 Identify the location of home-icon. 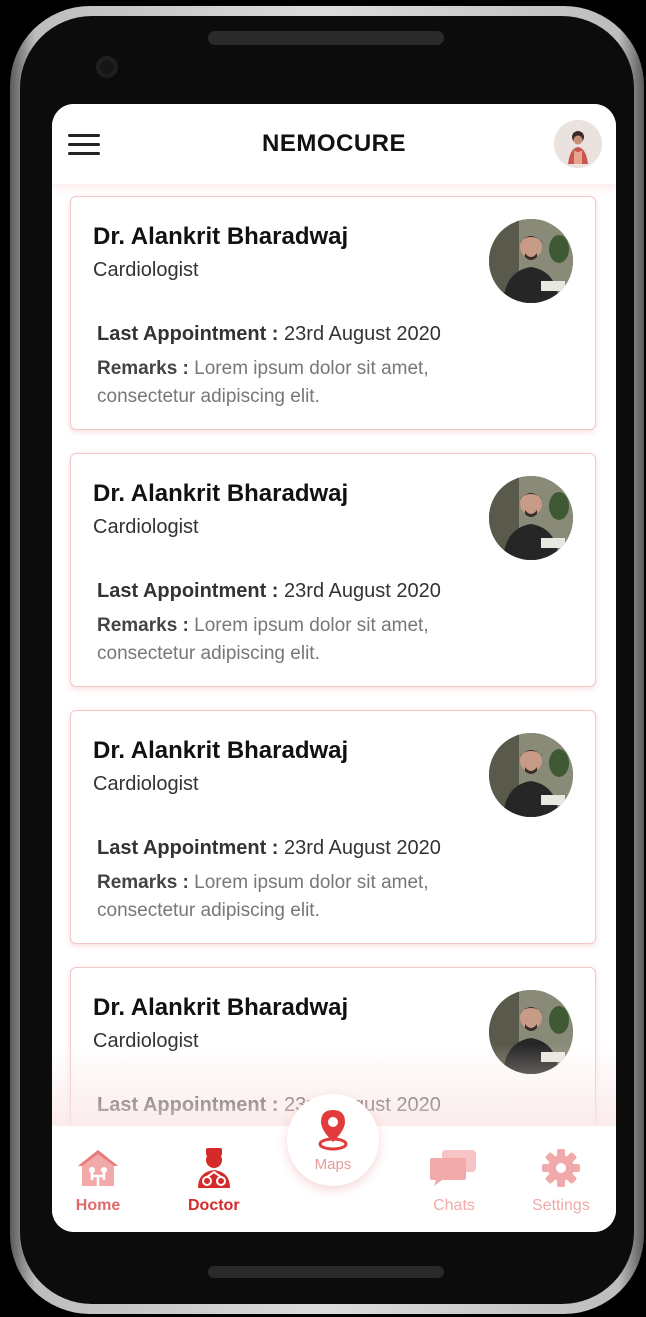
(98, 1168).